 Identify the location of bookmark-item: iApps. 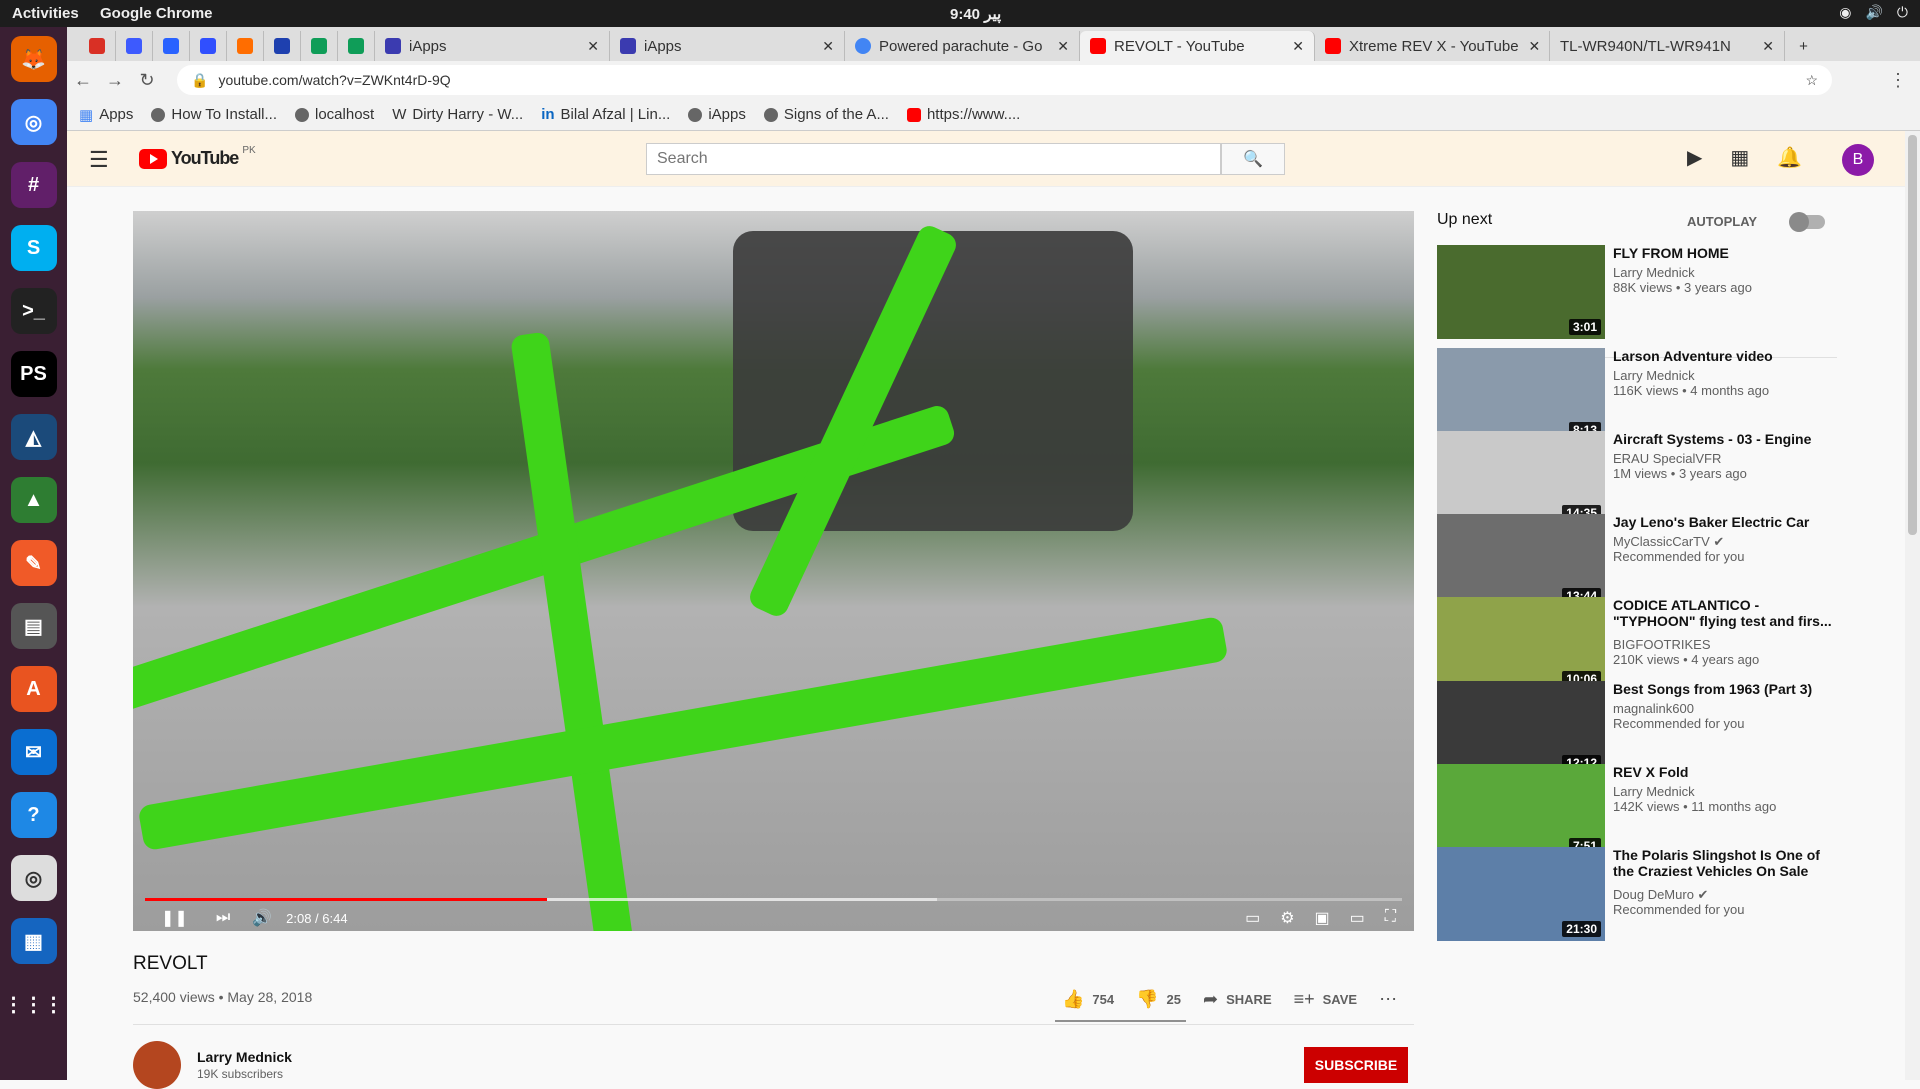
(717, 114).